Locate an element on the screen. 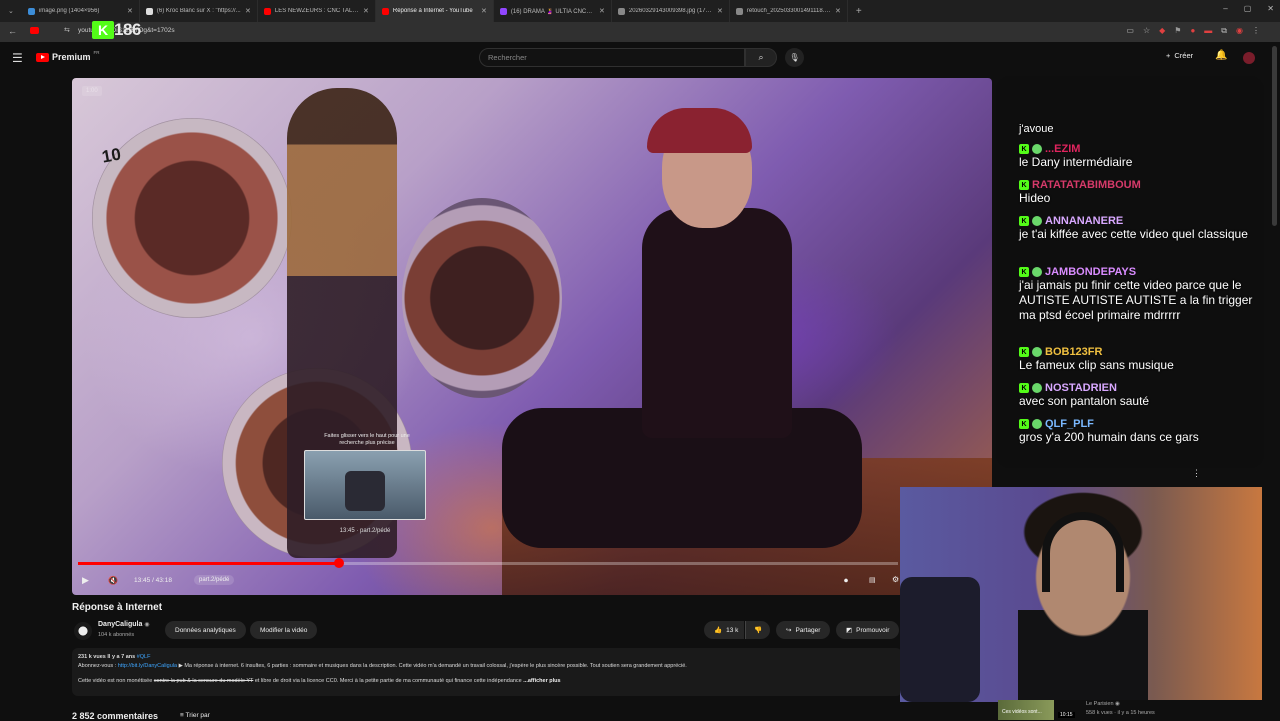 The image size is (1280, 721). edit-video-button: Modifier la vidéo is located at coordinates (284, 630).